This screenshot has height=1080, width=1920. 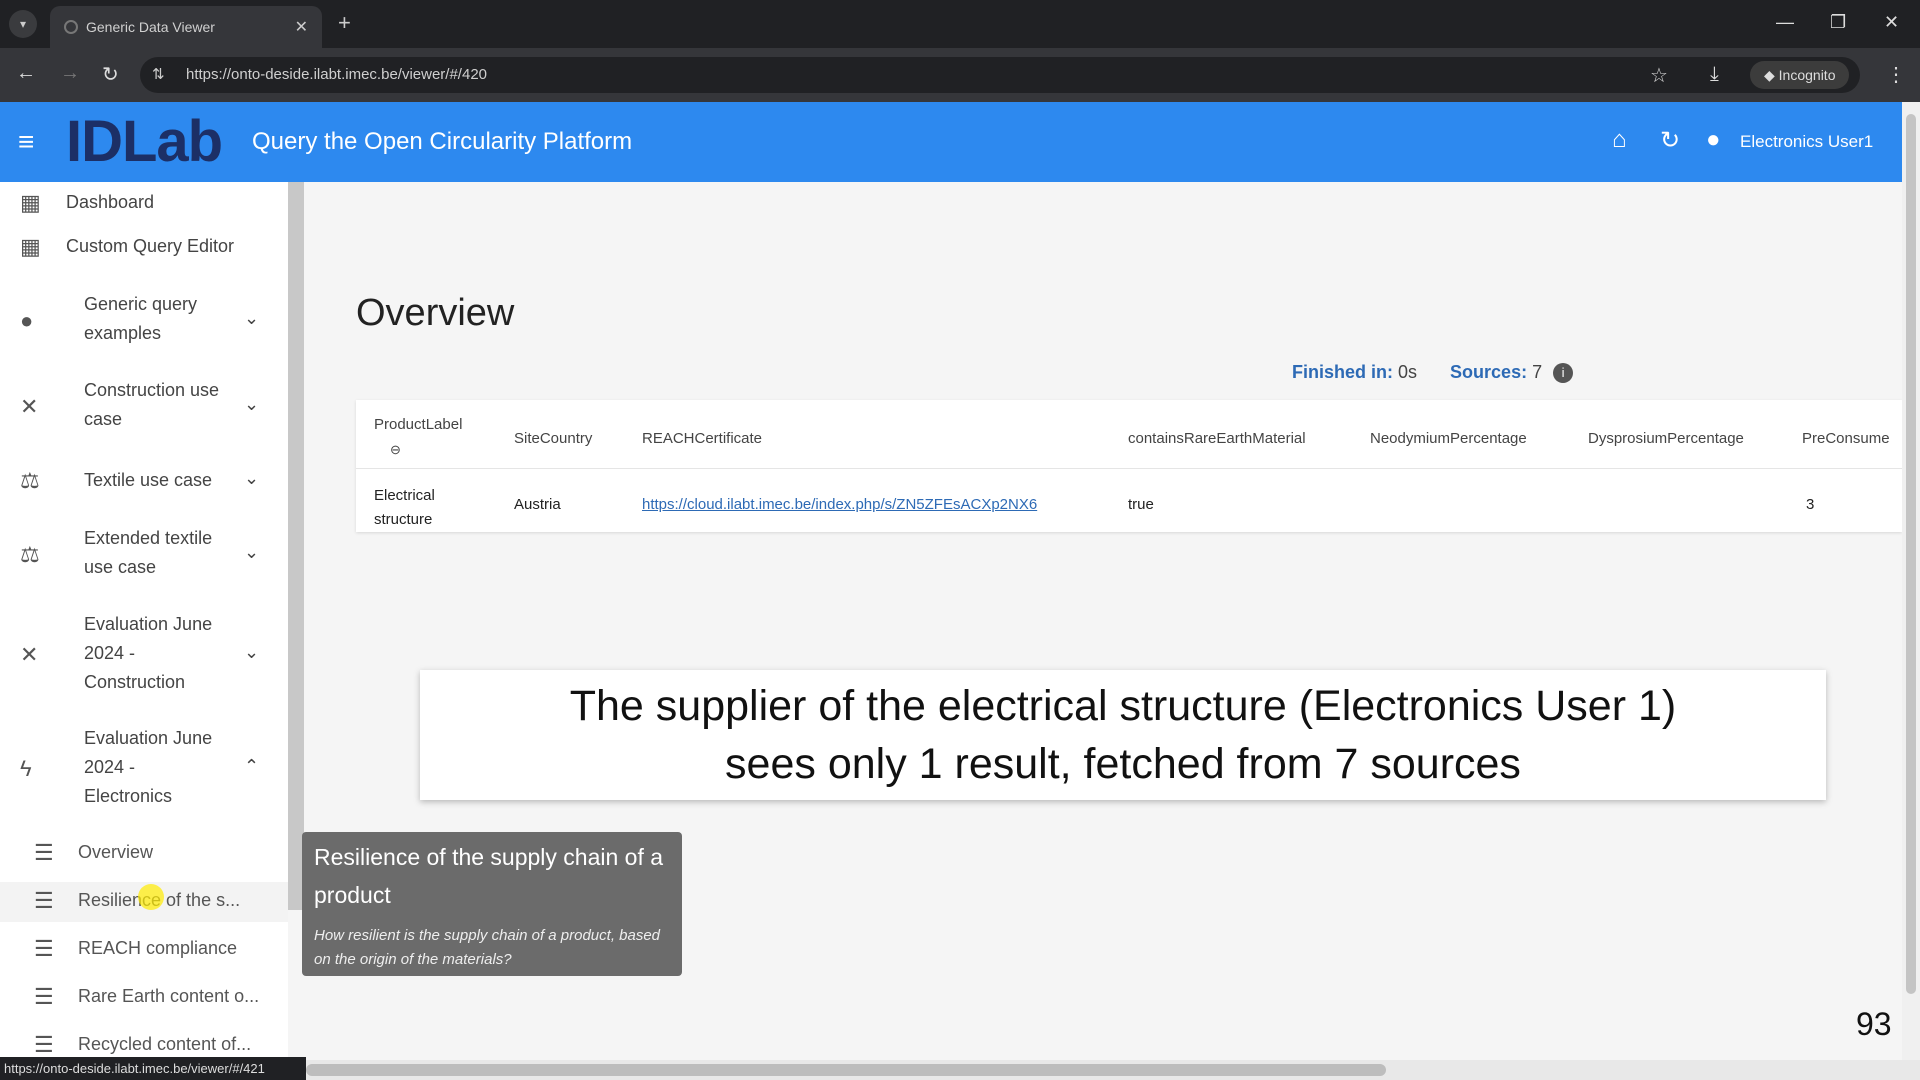 I want to click on column-header: NeodymiumPercentage, so click(x=1448, y=438).